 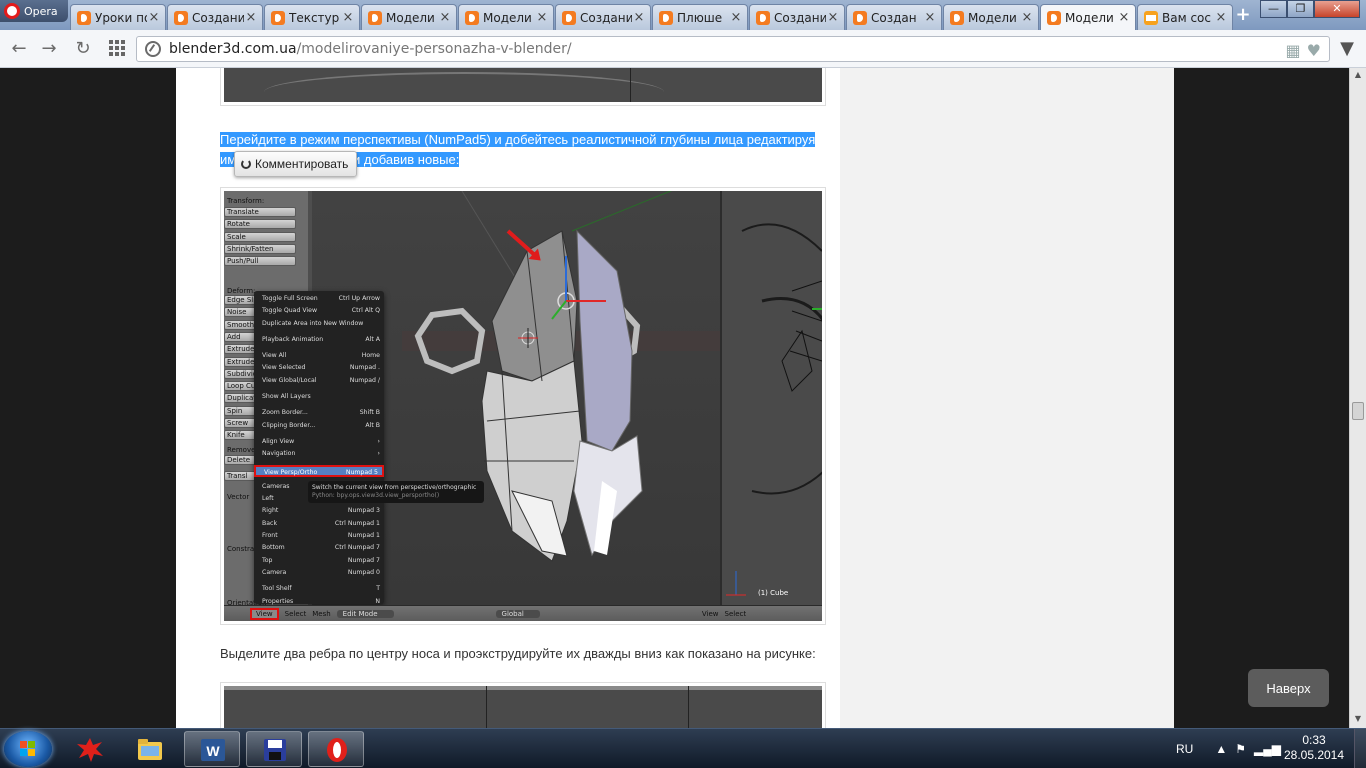 What do you see at coordinates (290, 298) in the screenshot?
I see `menu-item-label: Toggle Full Screen` at bounding box center [290, 298].